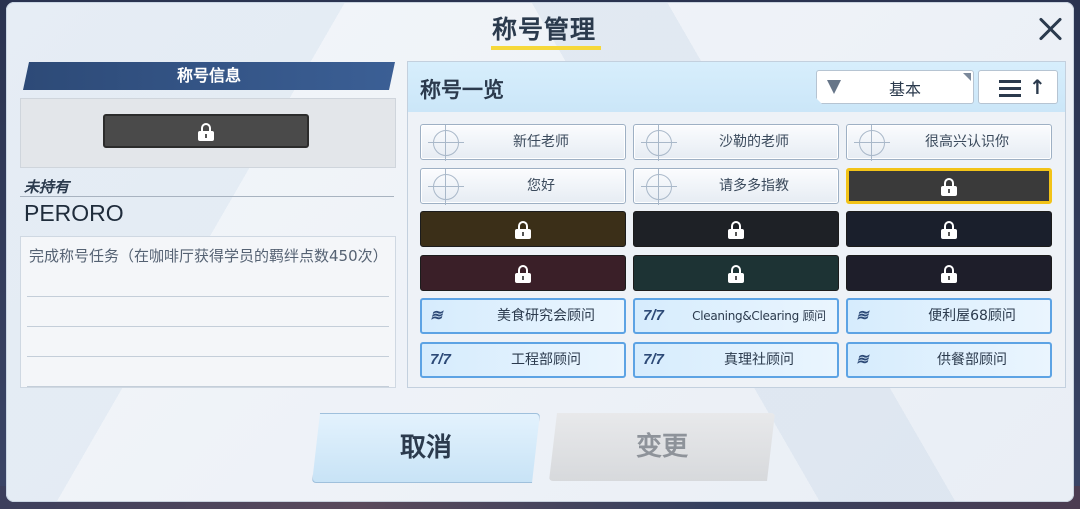 The height and width of the screenshot is (509, 1080). I want to click on title-item: 很高兴认识你, so click(949, 142).